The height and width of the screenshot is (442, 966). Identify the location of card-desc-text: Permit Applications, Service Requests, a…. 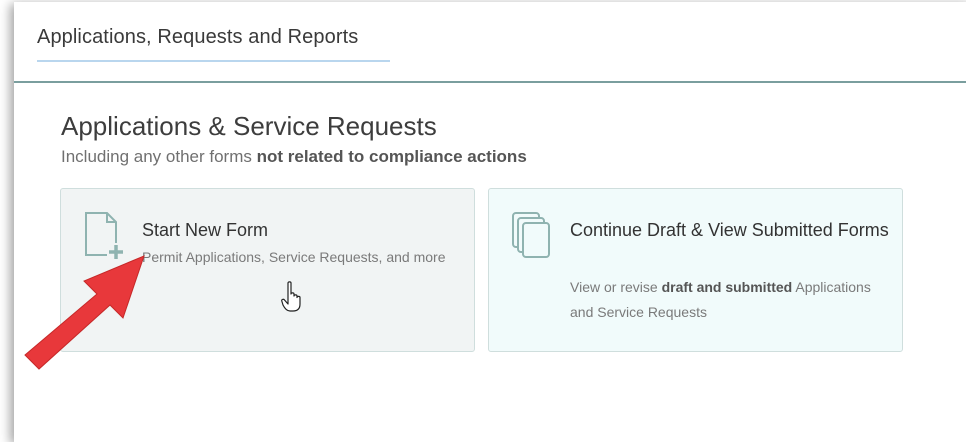
(294, 257).